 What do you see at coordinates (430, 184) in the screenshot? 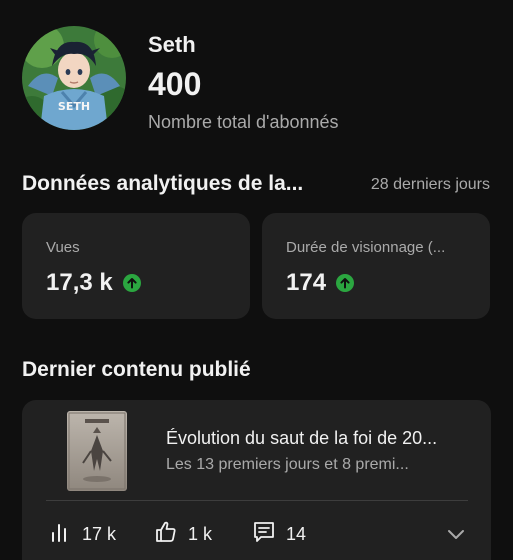
I see `analytics-period: 28 derniers jours` at bounding box center [430, 184].